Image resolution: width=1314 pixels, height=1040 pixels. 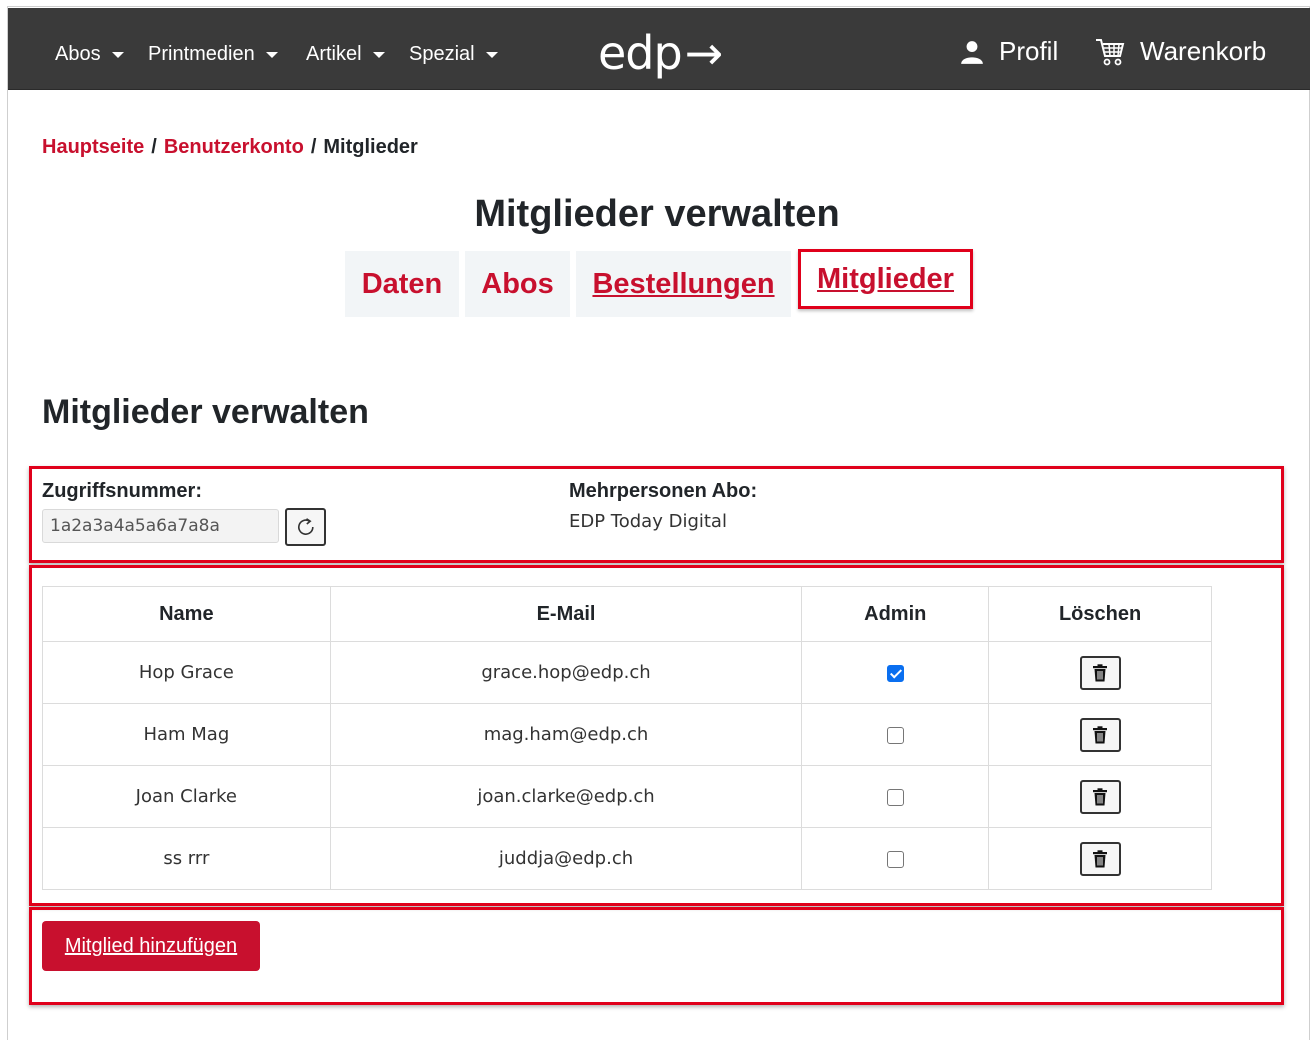 I want to click on member-name: Ham Mag, so click(x=186, y=734).